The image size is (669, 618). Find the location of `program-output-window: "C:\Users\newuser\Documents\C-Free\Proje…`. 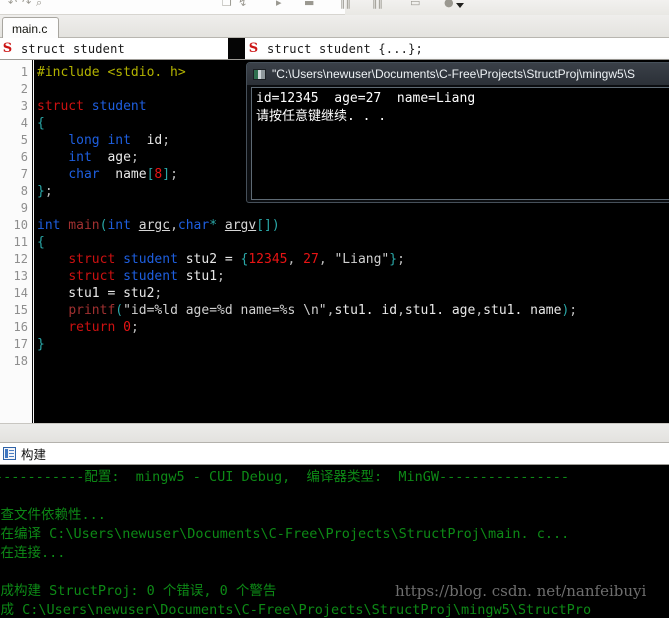

program-output-window: "C:\Users\newuser\Documents\C-Free\Proje… is located at coordinates (457, 132).